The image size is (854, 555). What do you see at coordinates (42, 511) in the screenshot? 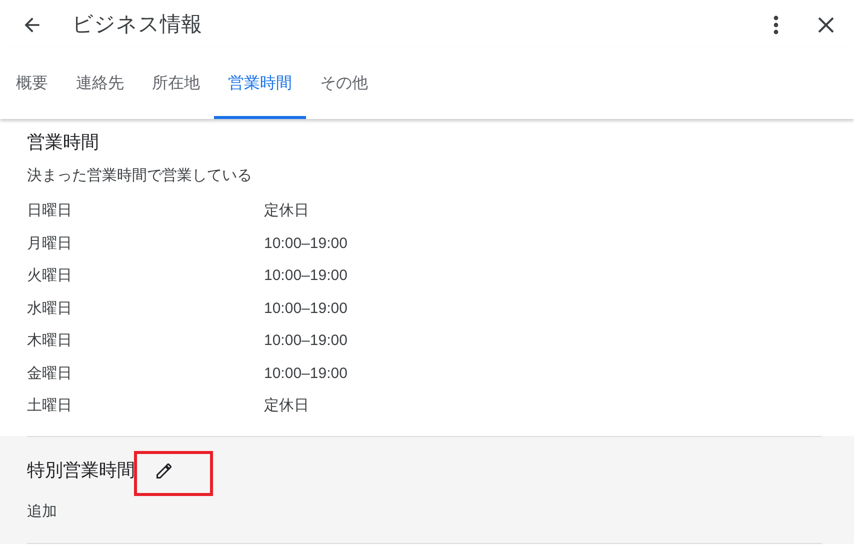
I see `add-link: 追加` at bounding box center [42, 511].